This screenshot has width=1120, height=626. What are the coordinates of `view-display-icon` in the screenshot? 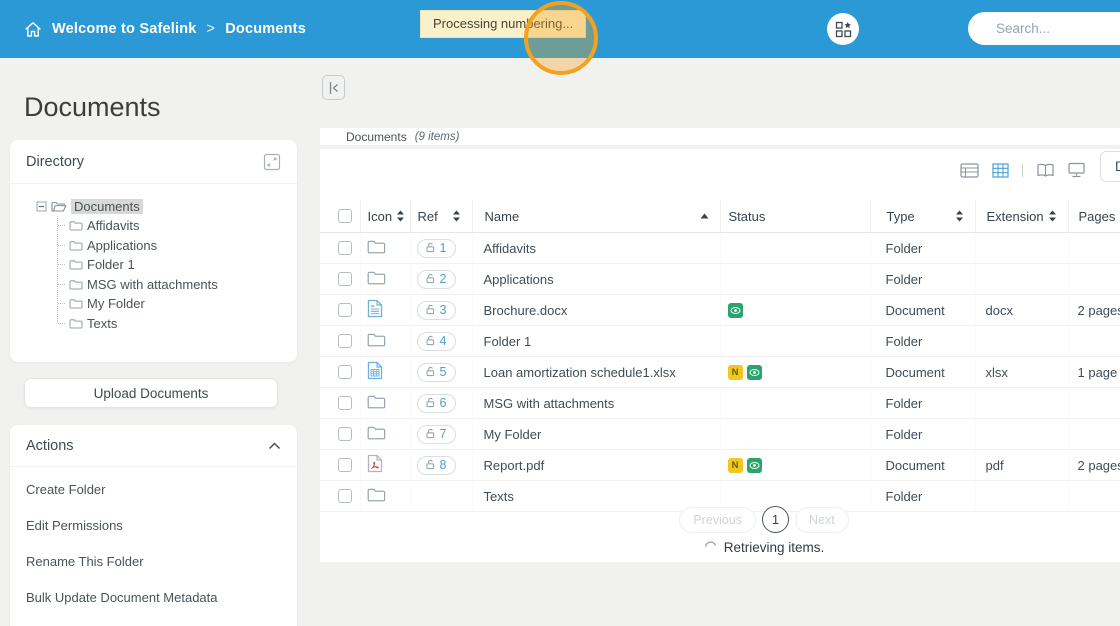 It's located at (1076, 170).